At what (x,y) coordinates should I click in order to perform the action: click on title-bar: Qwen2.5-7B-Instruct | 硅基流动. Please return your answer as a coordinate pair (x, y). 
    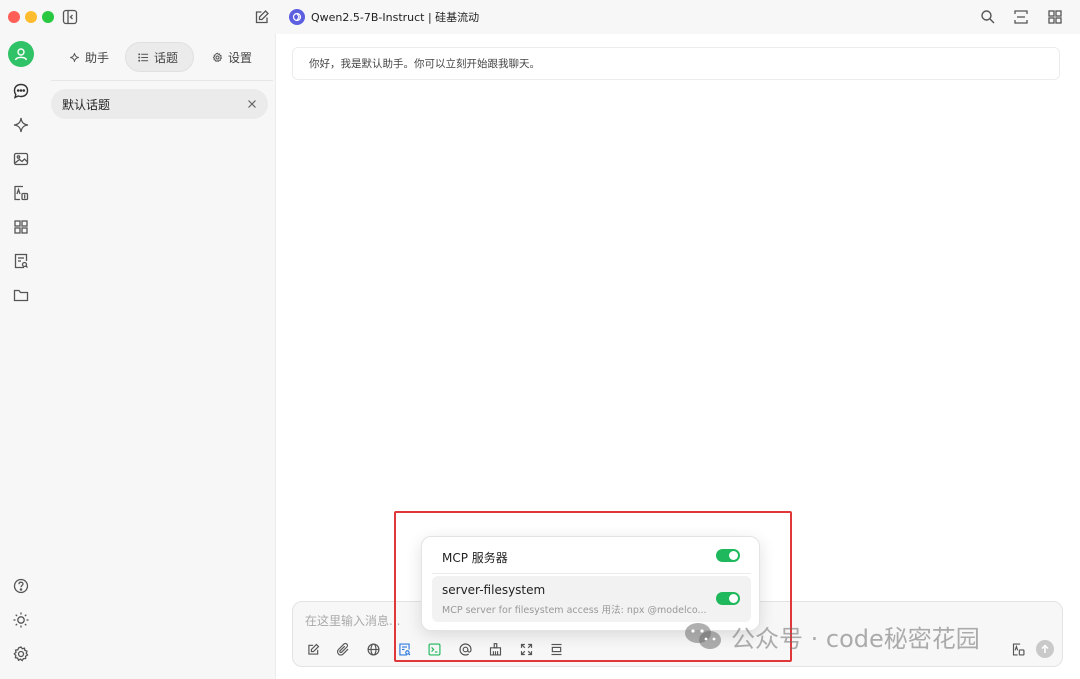
    Looking at the image, I should click on (540, 17).